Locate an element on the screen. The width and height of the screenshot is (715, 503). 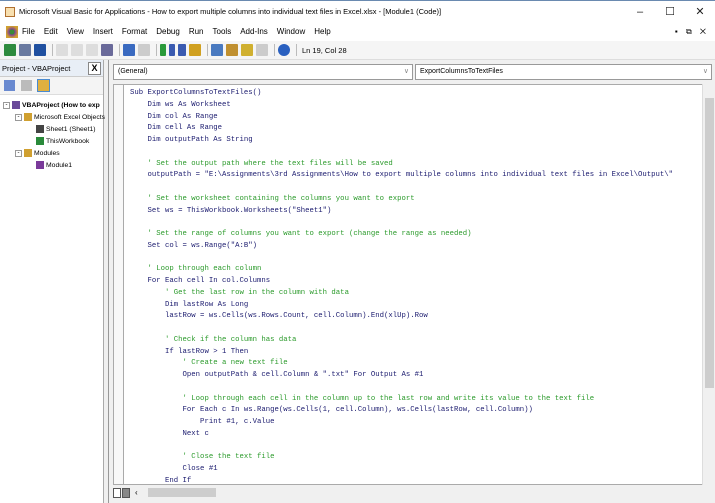
object-browser-icon is located at coordinates (247, 50).